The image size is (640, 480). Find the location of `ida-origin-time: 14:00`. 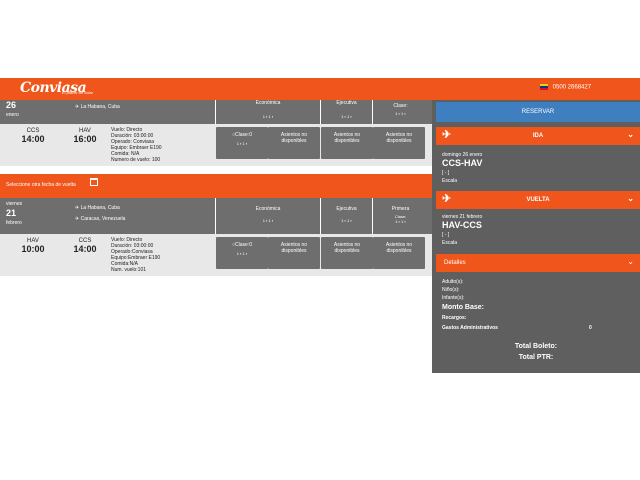

ida-origin-time: 14:00 is located at coordinates (33, 139).